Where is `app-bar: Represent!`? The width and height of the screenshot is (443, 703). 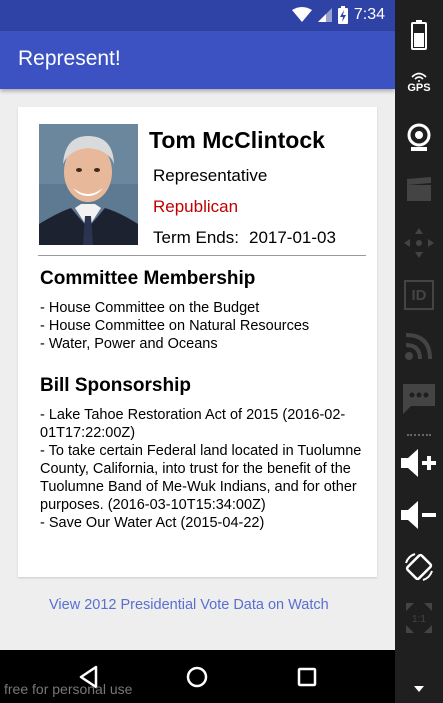
app-bar: Represent! is located at coordinates (197, 60).